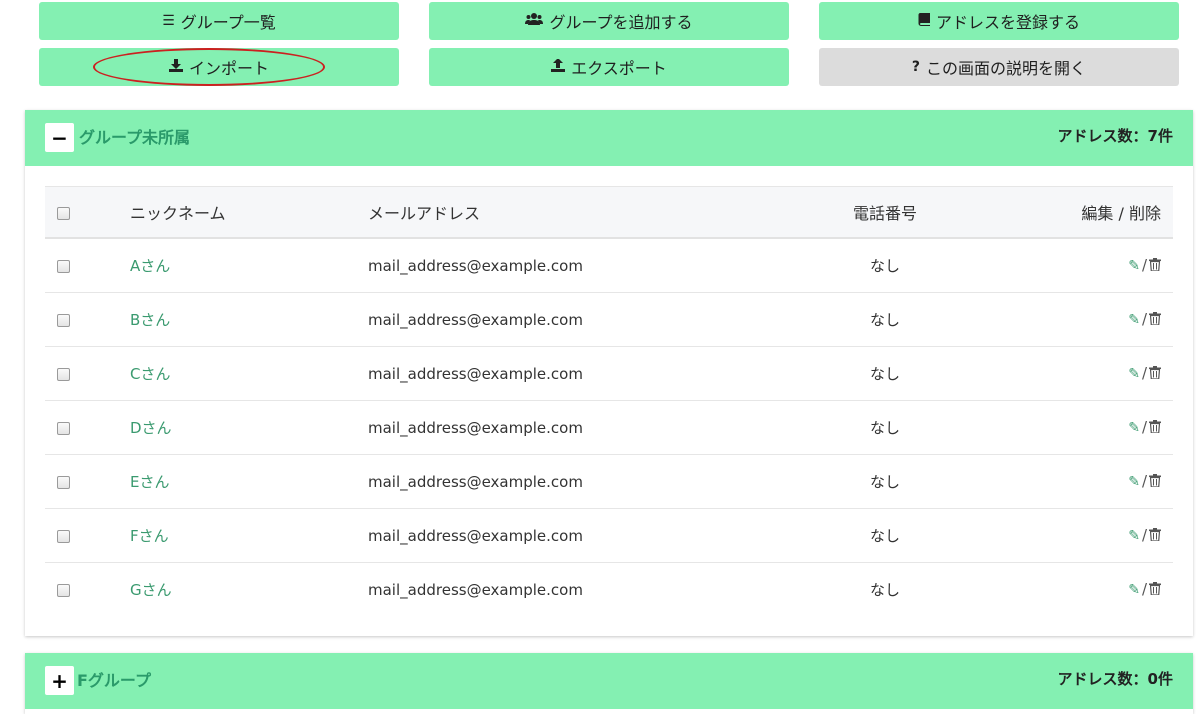 The height and width of the screenshot is (714, 1196). I want to click on table-header-row: ニックネーム メールアドレス 電話番号 編集 / 削除, so click(609, 212).